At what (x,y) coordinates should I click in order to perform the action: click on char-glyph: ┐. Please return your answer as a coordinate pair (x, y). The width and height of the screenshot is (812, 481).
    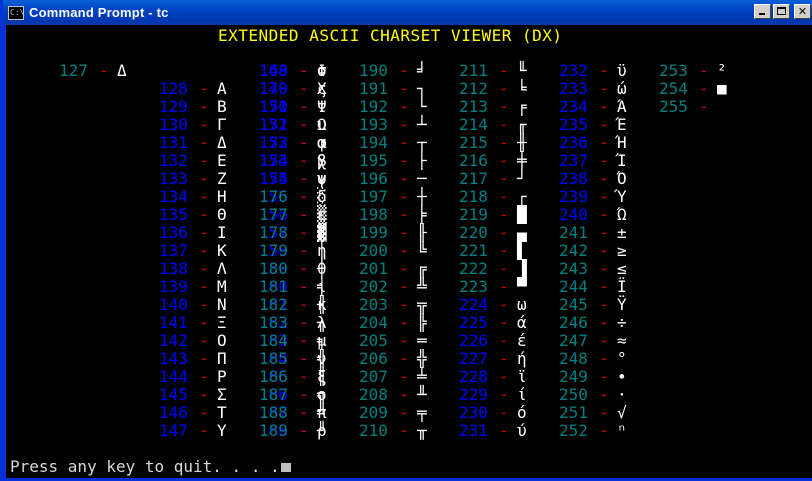
    Looking at the image, I should click on (422, 88).